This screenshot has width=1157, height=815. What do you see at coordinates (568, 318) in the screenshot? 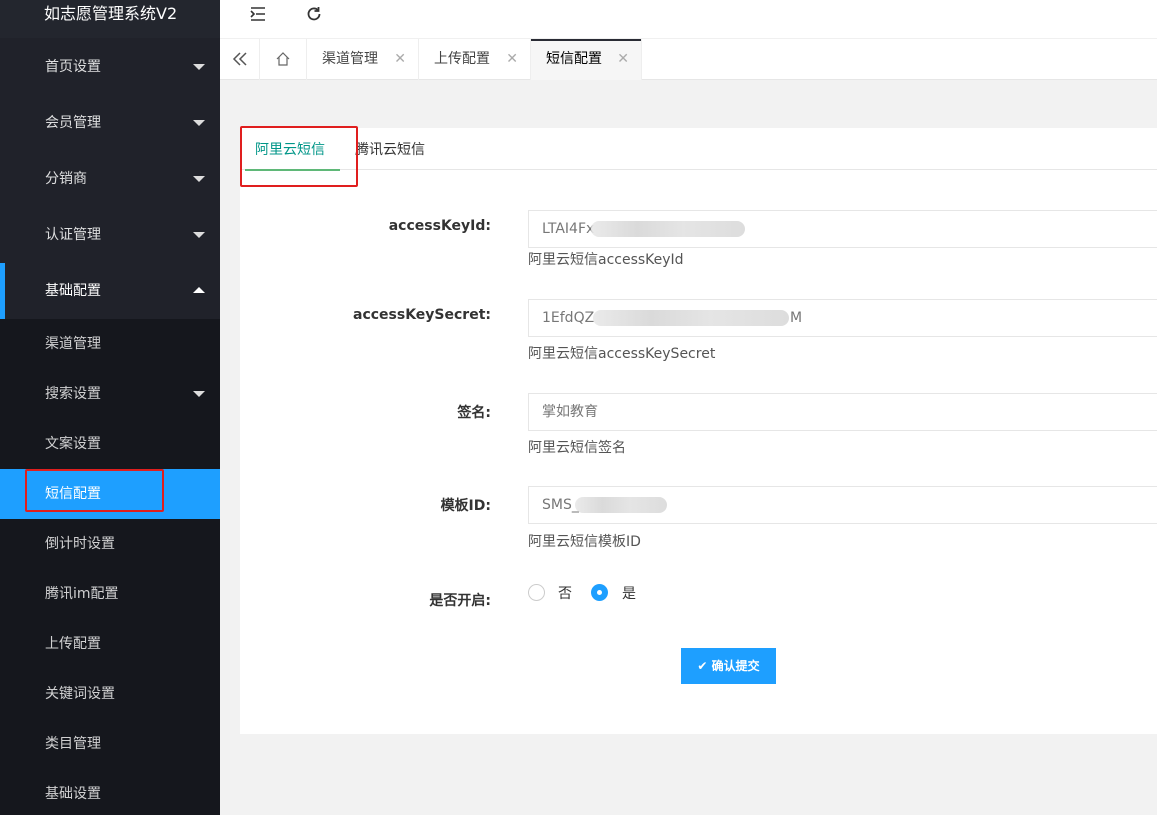
I see `access-key-secret-value: 1EfdQZ` at bounding box center [568, 318].